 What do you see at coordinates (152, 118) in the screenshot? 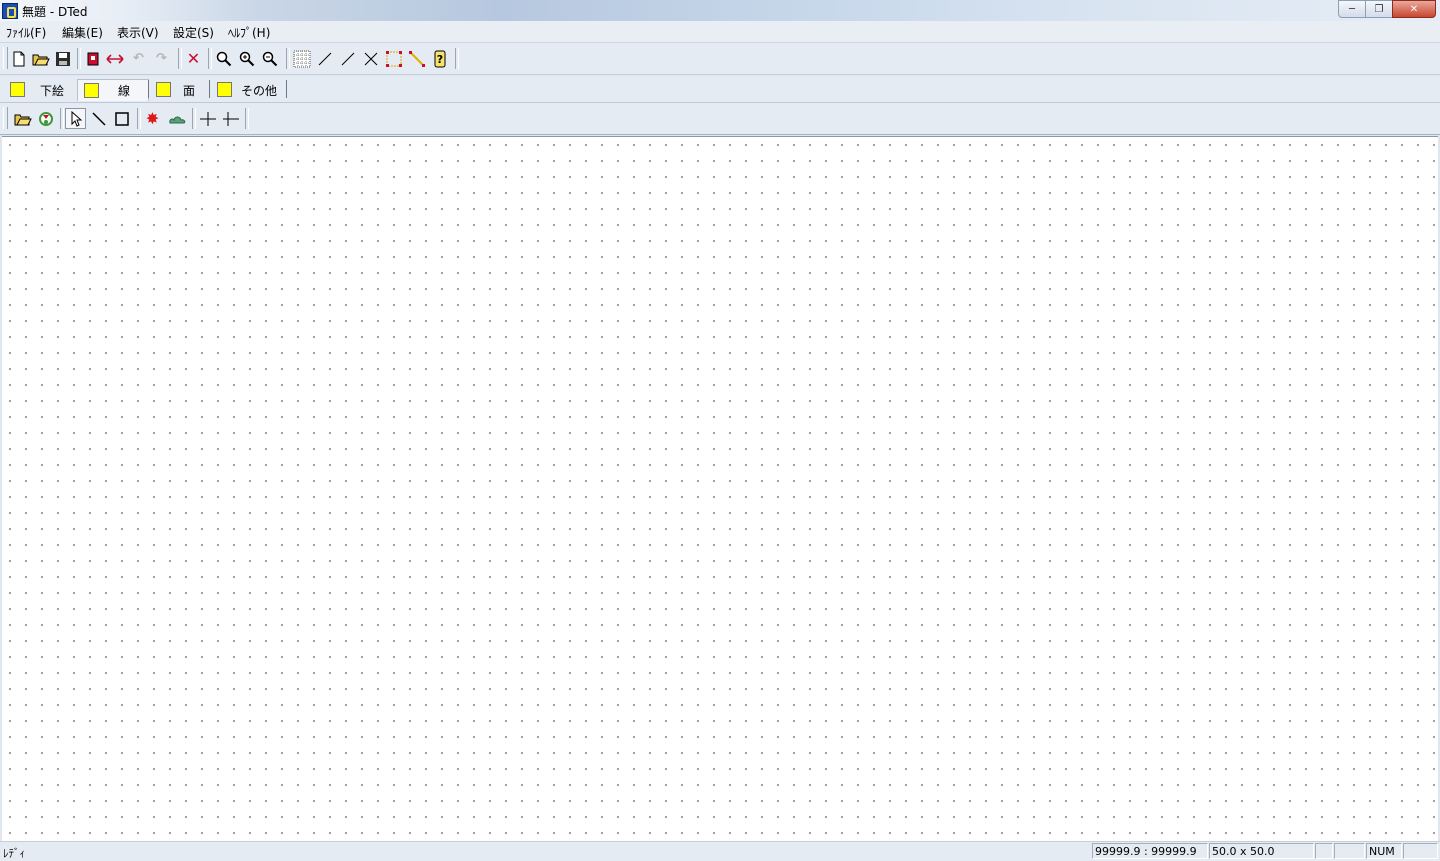
I see `sun-icon: ✸` at bounding box center [152, 118].